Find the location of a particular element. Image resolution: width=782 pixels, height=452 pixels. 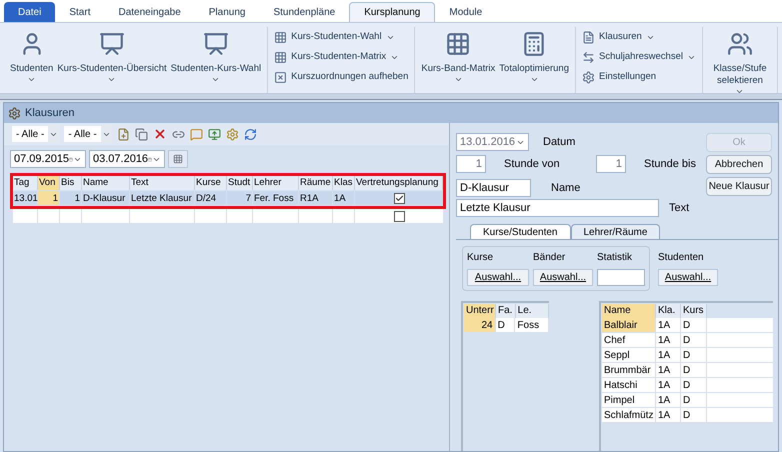

dialog-button: Abbrechen is located at coordinates (739, 164).